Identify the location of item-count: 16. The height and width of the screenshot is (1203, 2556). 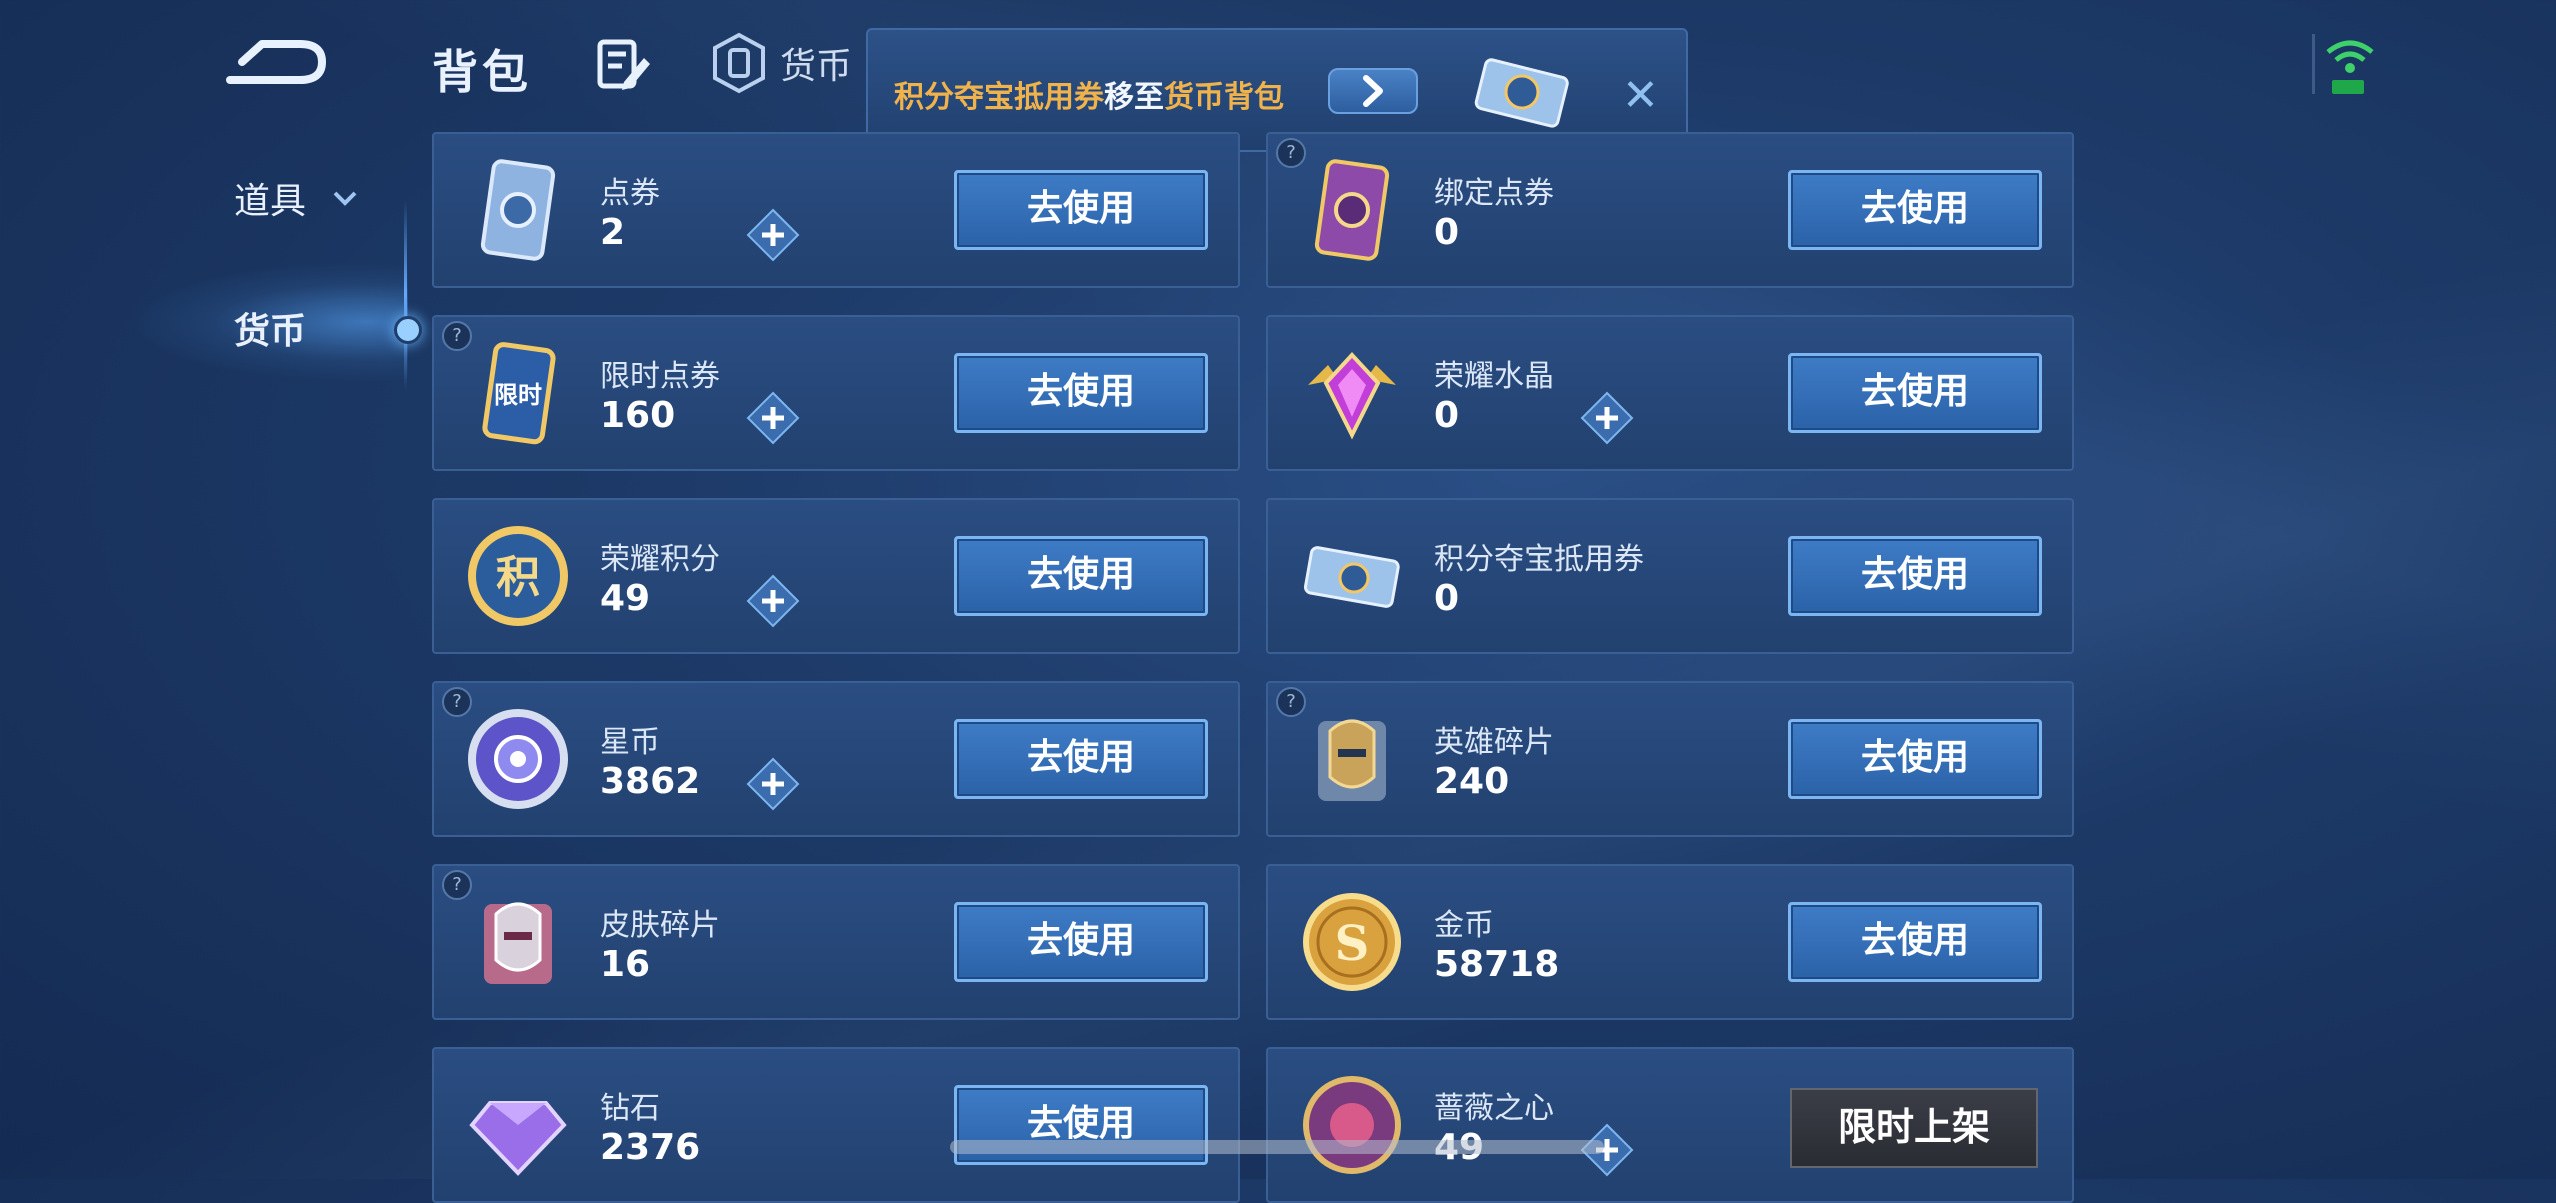
(625, 964).